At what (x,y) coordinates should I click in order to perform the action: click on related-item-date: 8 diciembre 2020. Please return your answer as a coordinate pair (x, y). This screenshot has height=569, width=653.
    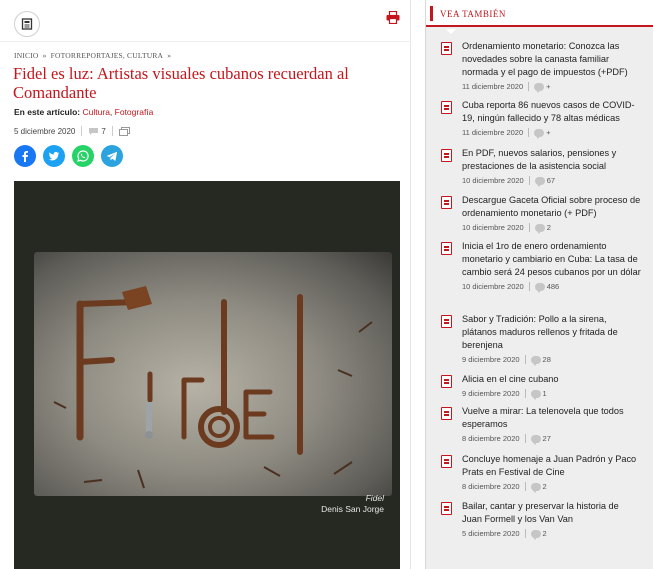
    Looking at the image, I should click on (491, 438).